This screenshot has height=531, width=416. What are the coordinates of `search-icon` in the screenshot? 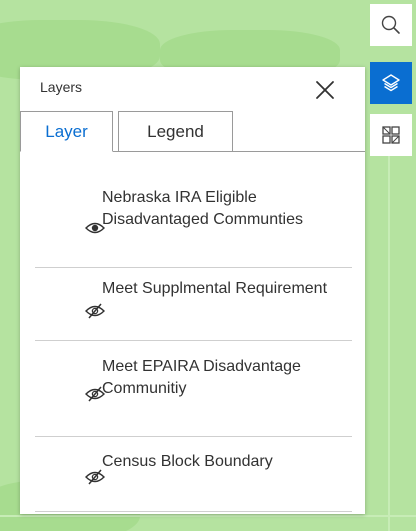 It's located at (390, 24).